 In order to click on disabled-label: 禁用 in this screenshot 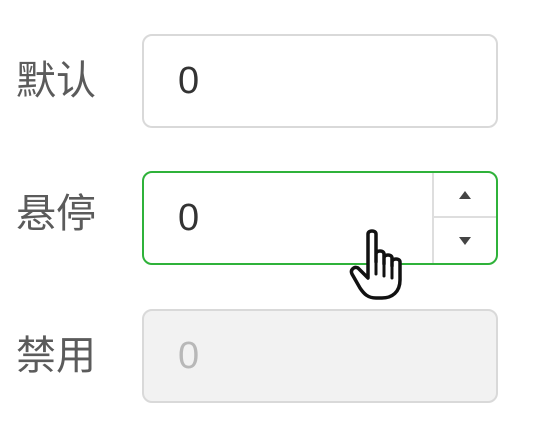, I will do `click(56, 356)`.